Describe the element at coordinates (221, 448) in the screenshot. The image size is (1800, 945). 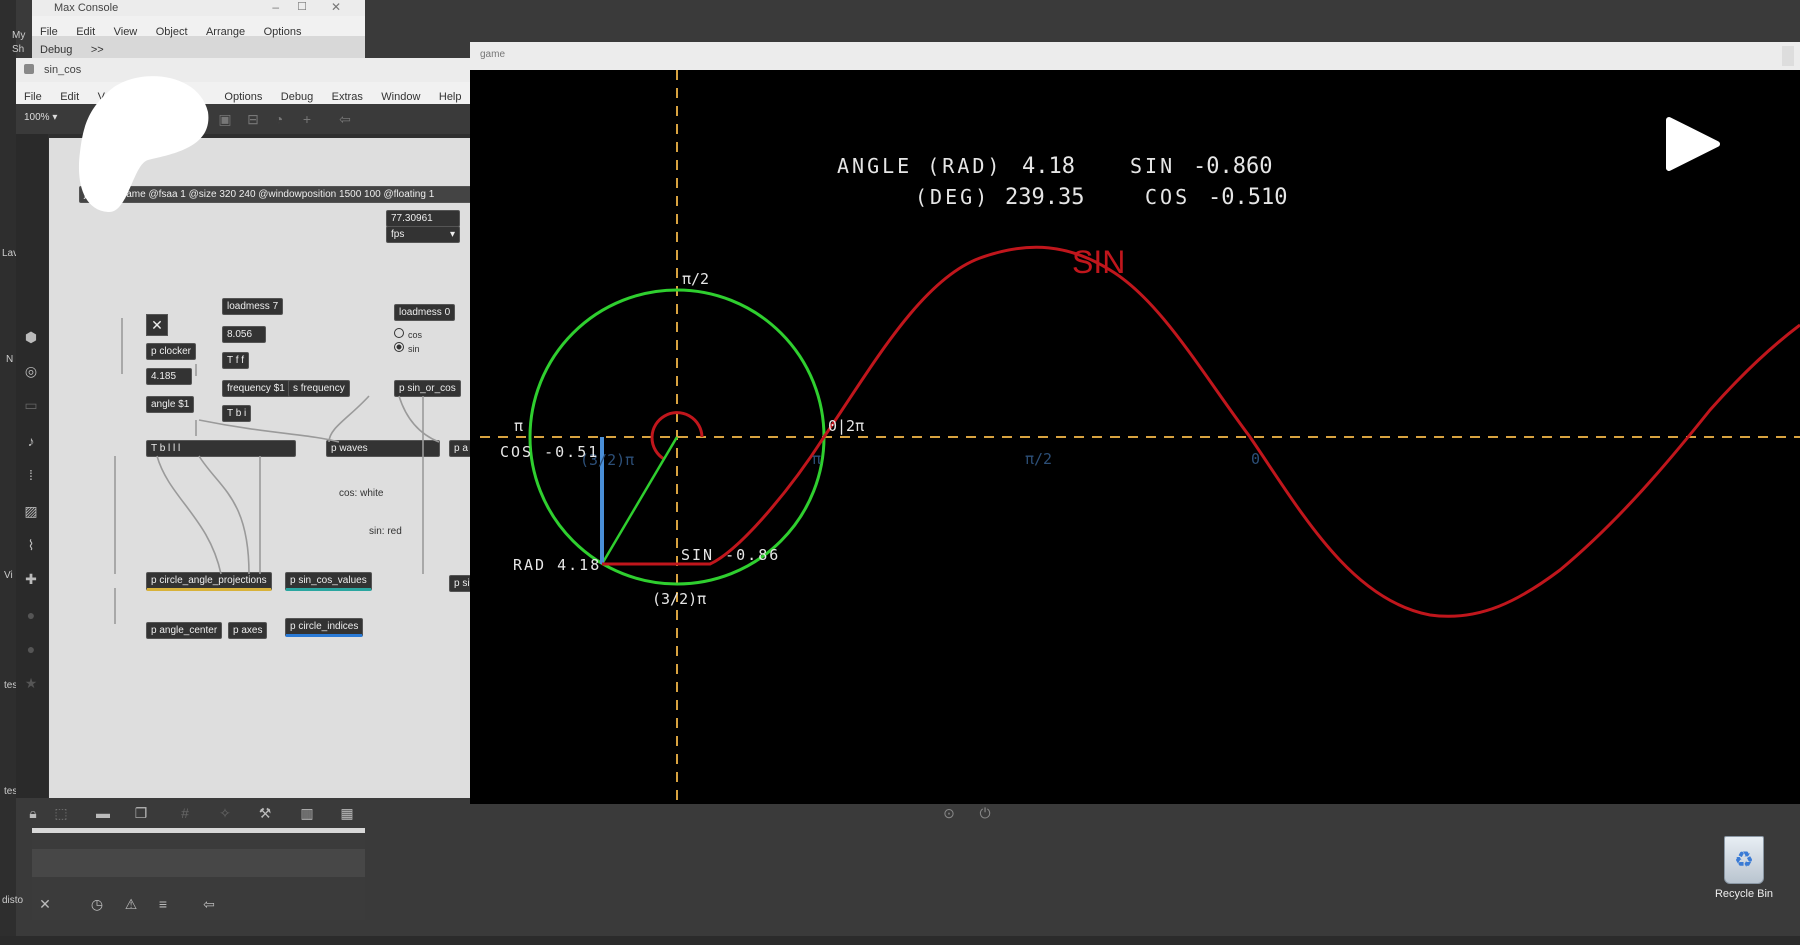
I see `trigger-object: T b l l l` at that location.